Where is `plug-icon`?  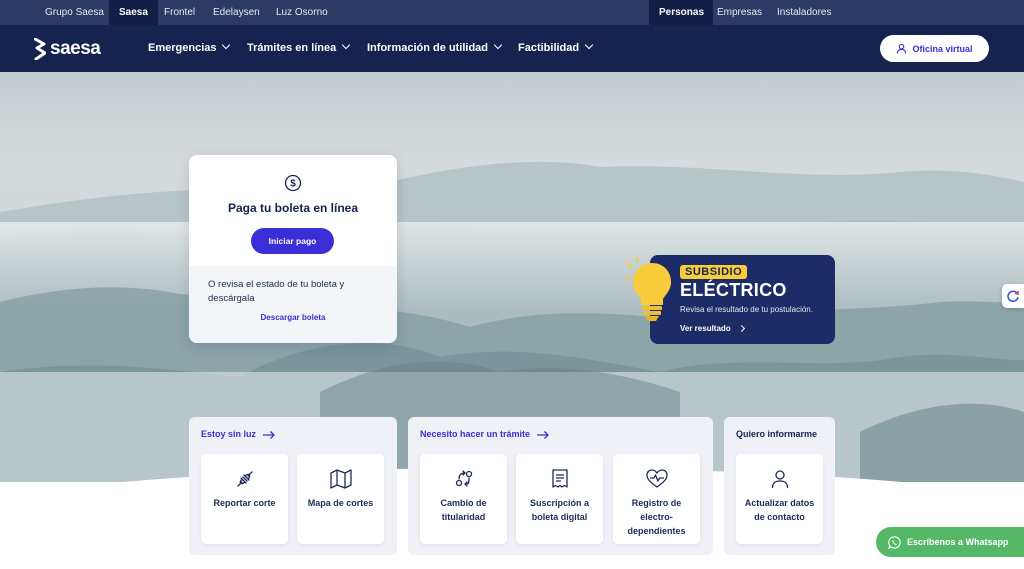
plug-icon is located at coordinates (244, 479).